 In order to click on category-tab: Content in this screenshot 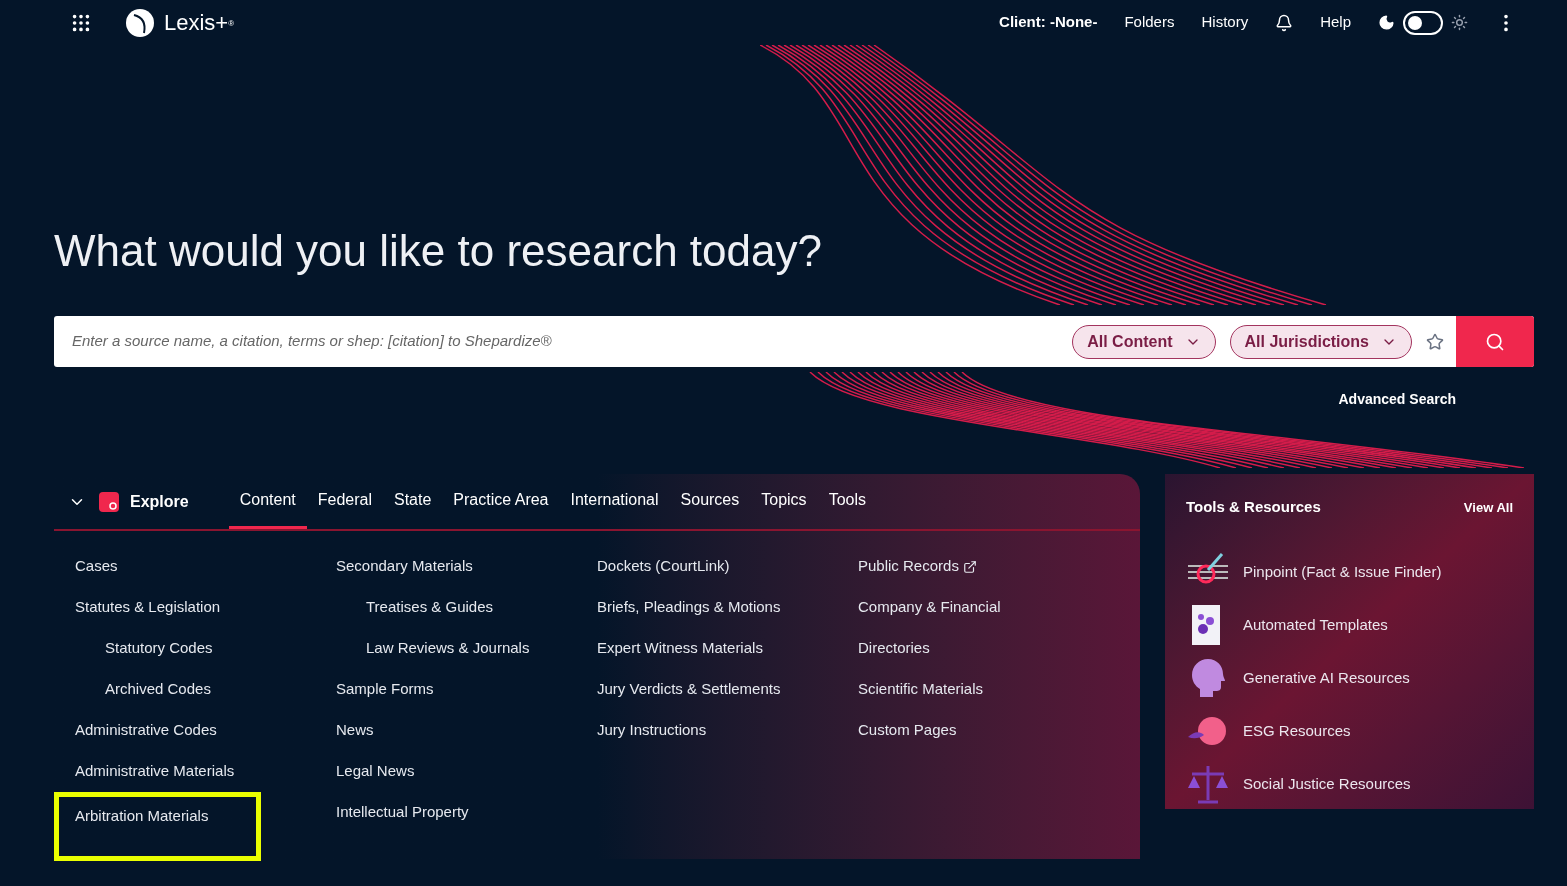, I will do `click(267, 501)`.